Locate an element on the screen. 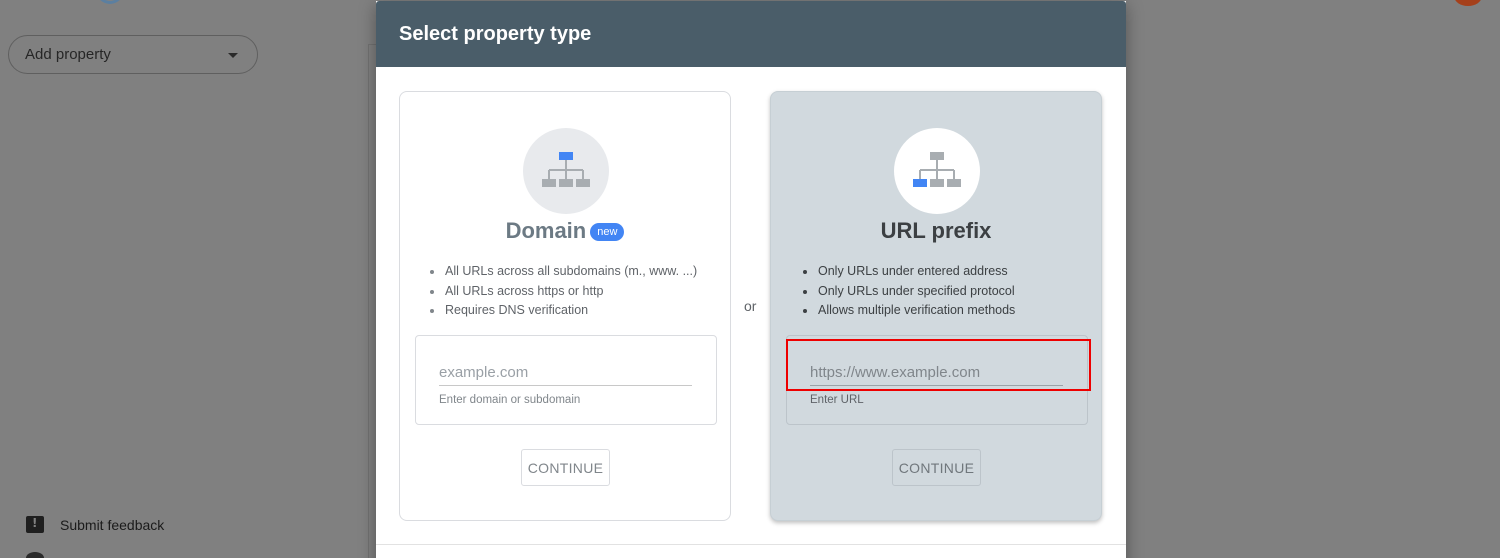 The width and height of the screenshot is (1500, 558). domain-input-box: Enter domain or subdomain is located at coordinates (566, 380).